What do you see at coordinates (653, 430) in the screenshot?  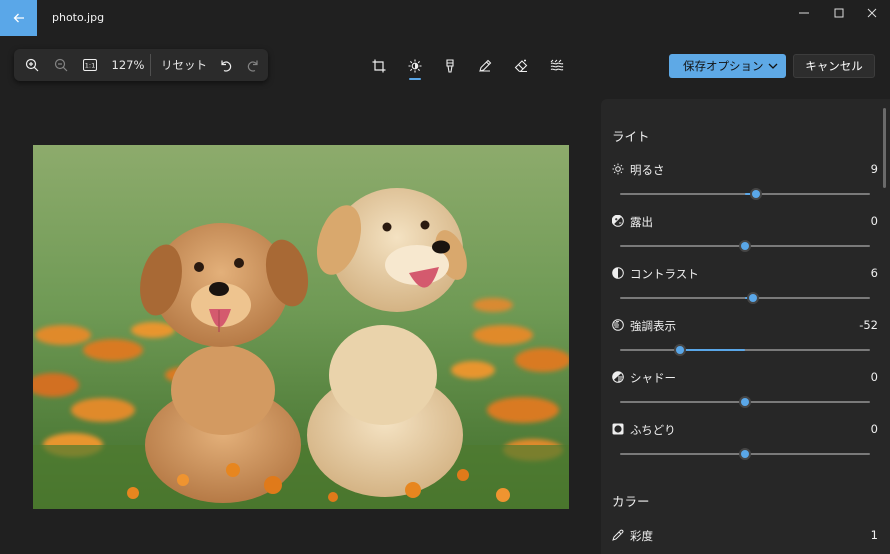 I see `vignette-label: ふちどり` at bounding box center [653, 430].